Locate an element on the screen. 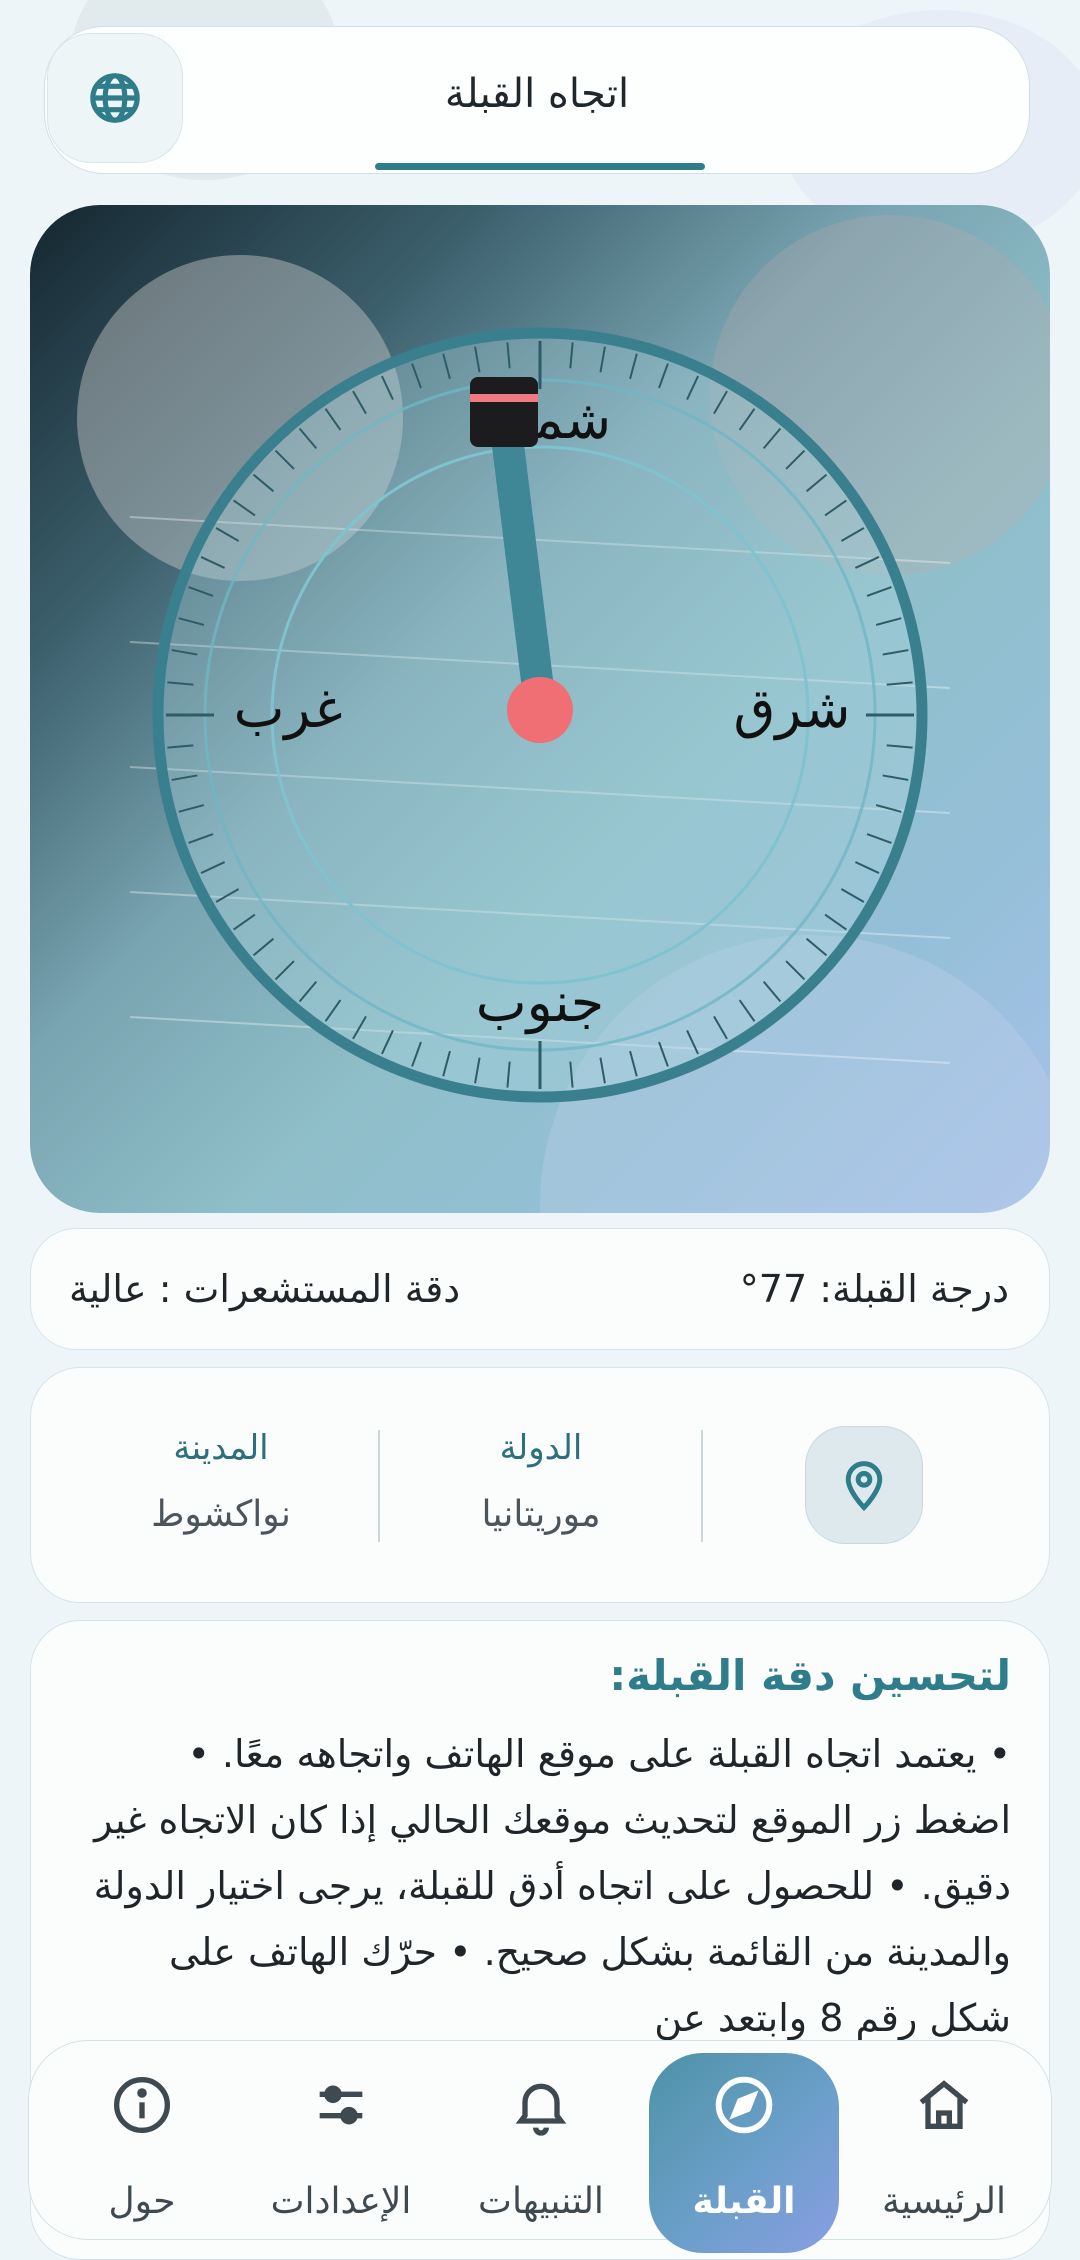 The width and height of the screenshot is (1080, 2260). bell-icon is located at coordinates (541, 2109).